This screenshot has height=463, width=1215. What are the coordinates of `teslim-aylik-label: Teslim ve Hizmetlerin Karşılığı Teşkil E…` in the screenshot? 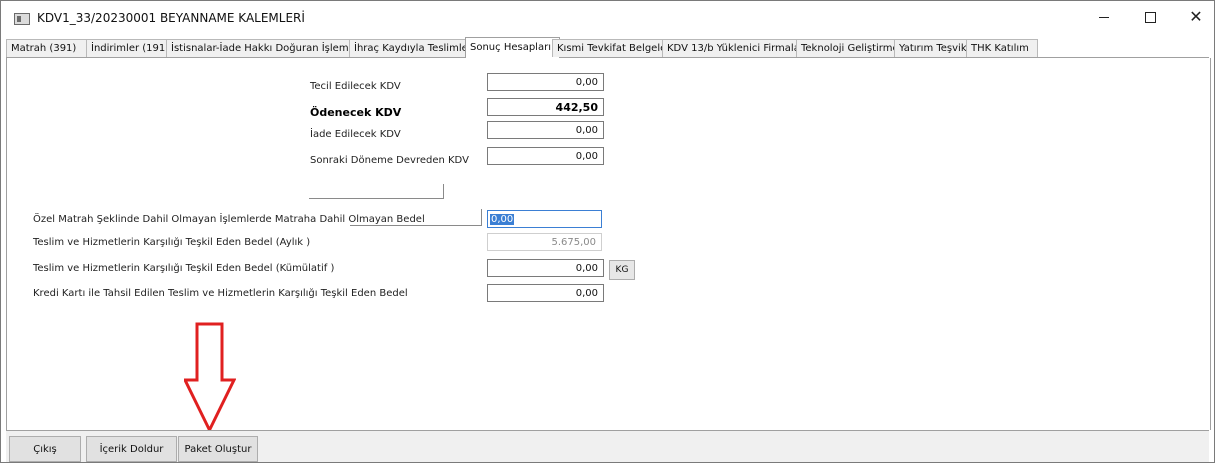 It's located at (172, 242).